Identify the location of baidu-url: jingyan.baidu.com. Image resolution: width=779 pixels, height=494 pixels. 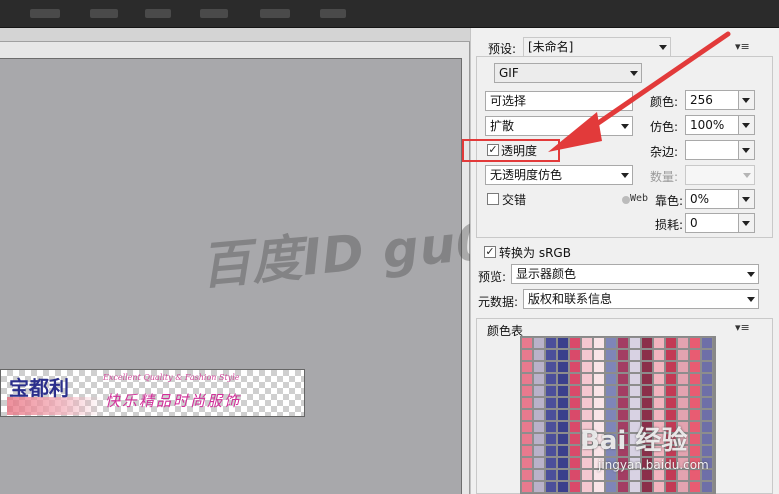
(653, 465).